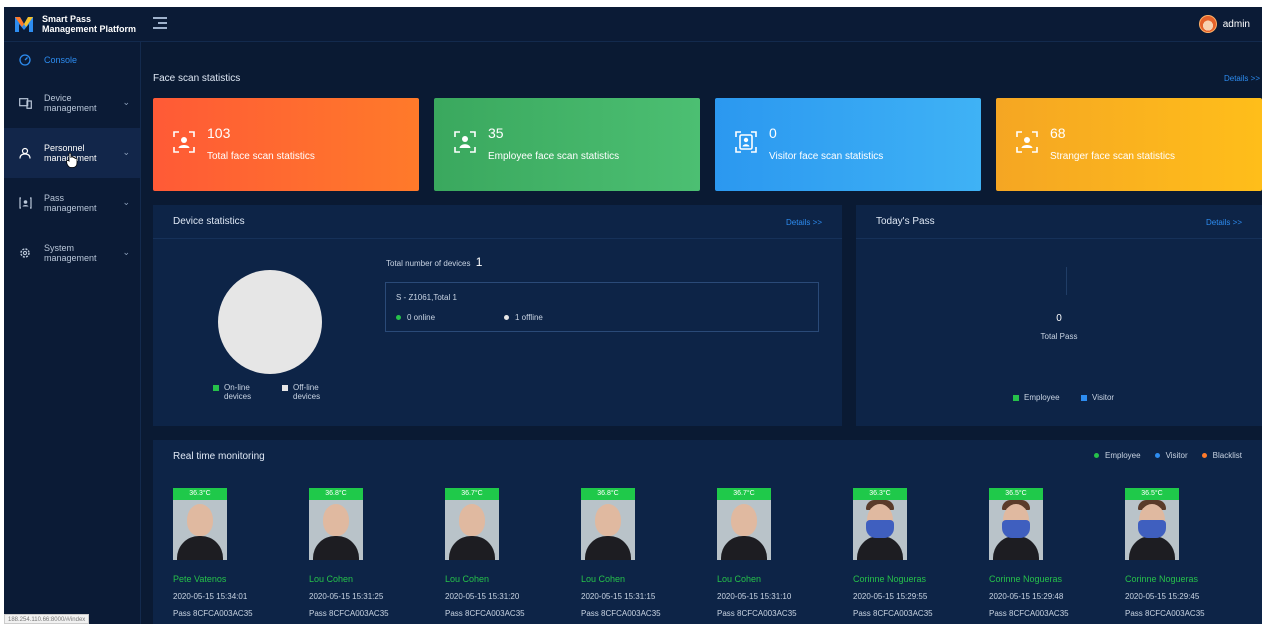 This screenshot has height=624, width=1262. Describe the element at coordinates (1084, 398) in the screenshot. I see `visitor-legend-swatch` at that location.